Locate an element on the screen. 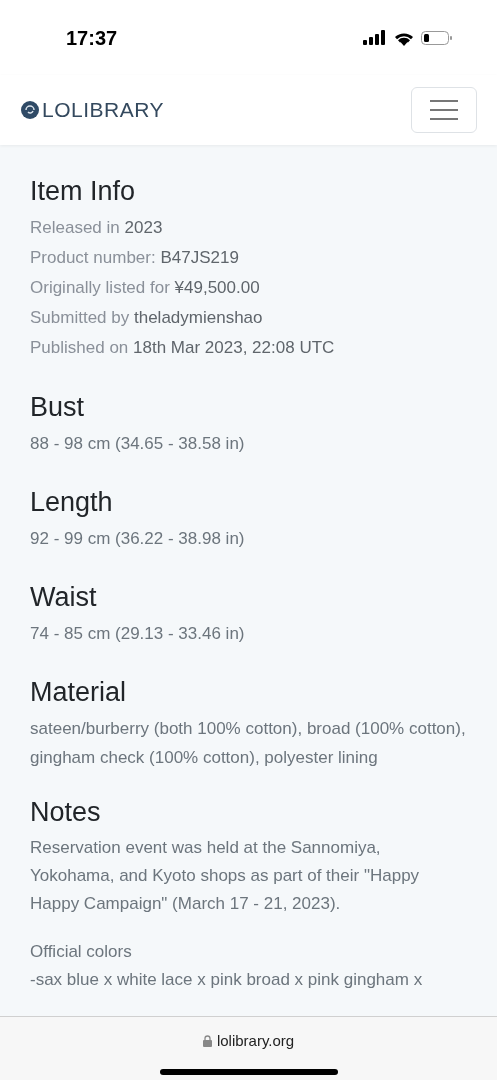  rose-logo-icon is located at coordinates (30, 110).